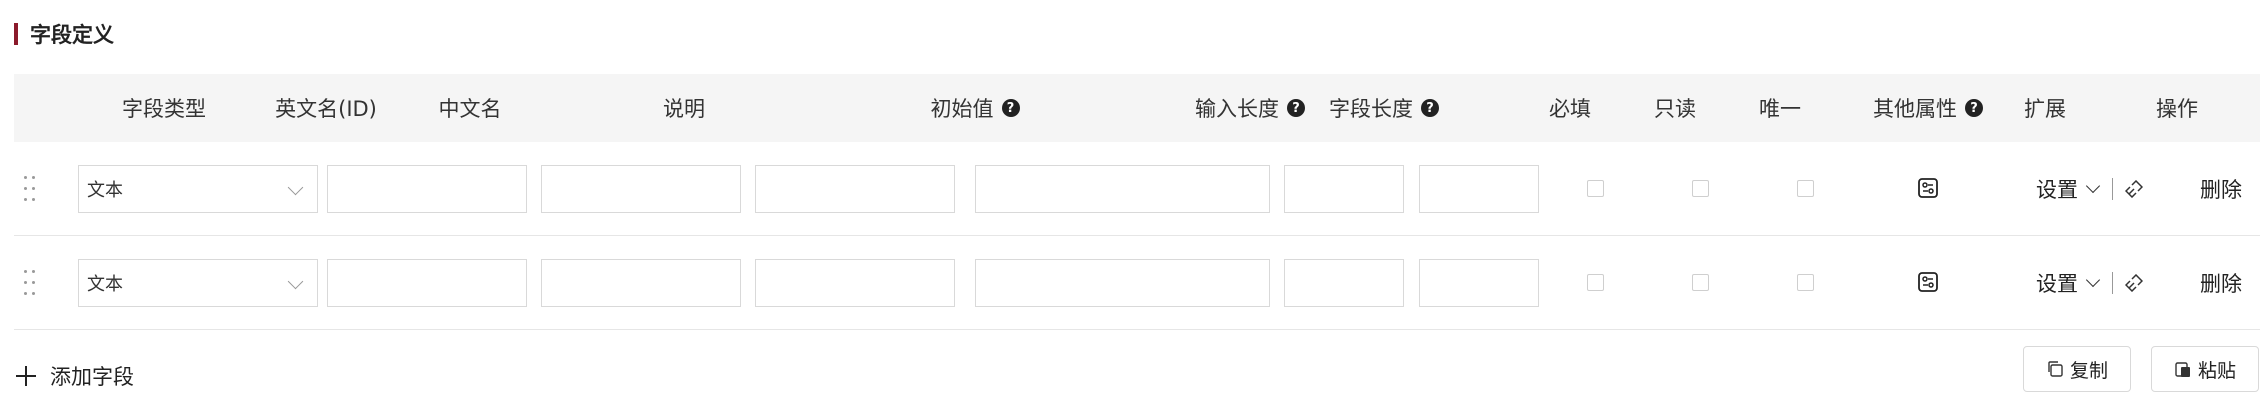 This screenshot has width=2268, height=420. What do you see at coordinates (2055, 369) in the screenshot?
I see `copy-icon` at bounding box center [2055, 369].